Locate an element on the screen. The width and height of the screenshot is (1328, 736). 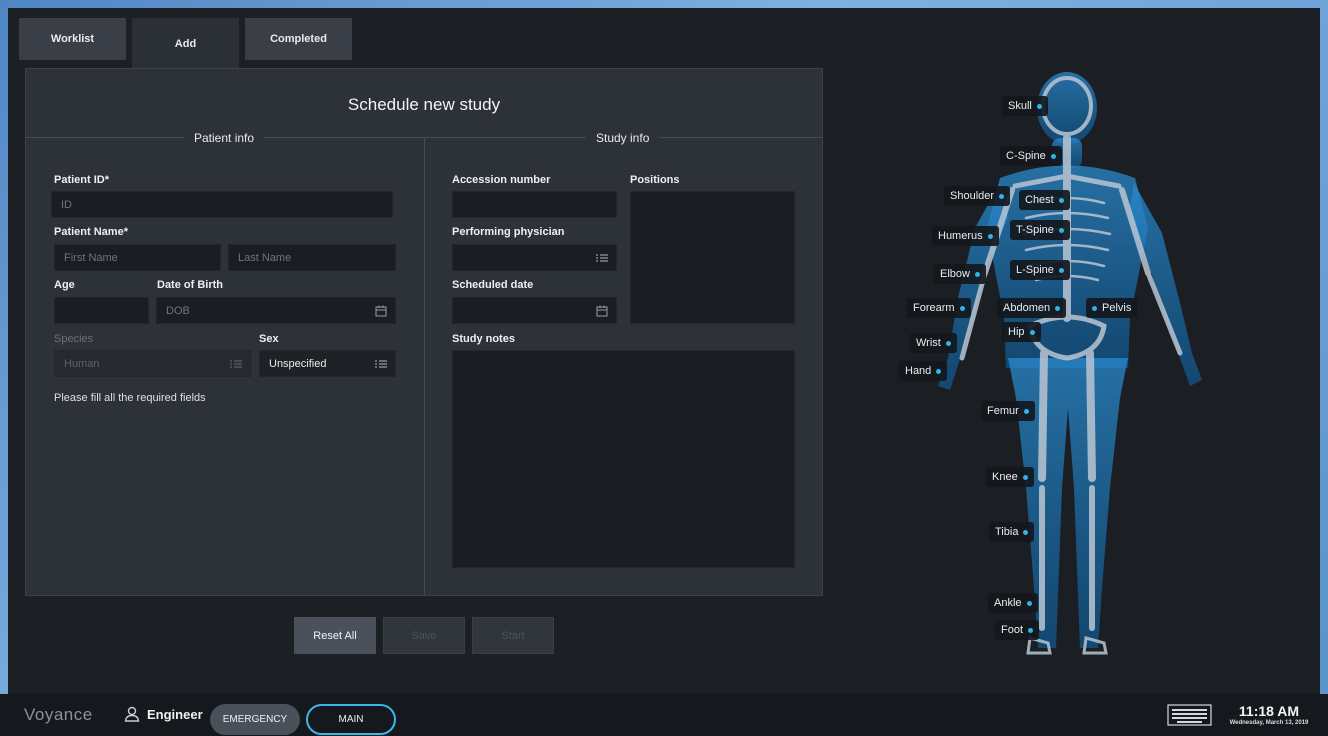
required-fields-hint: Please fill all the required fields is located at coordinates (130, 398).